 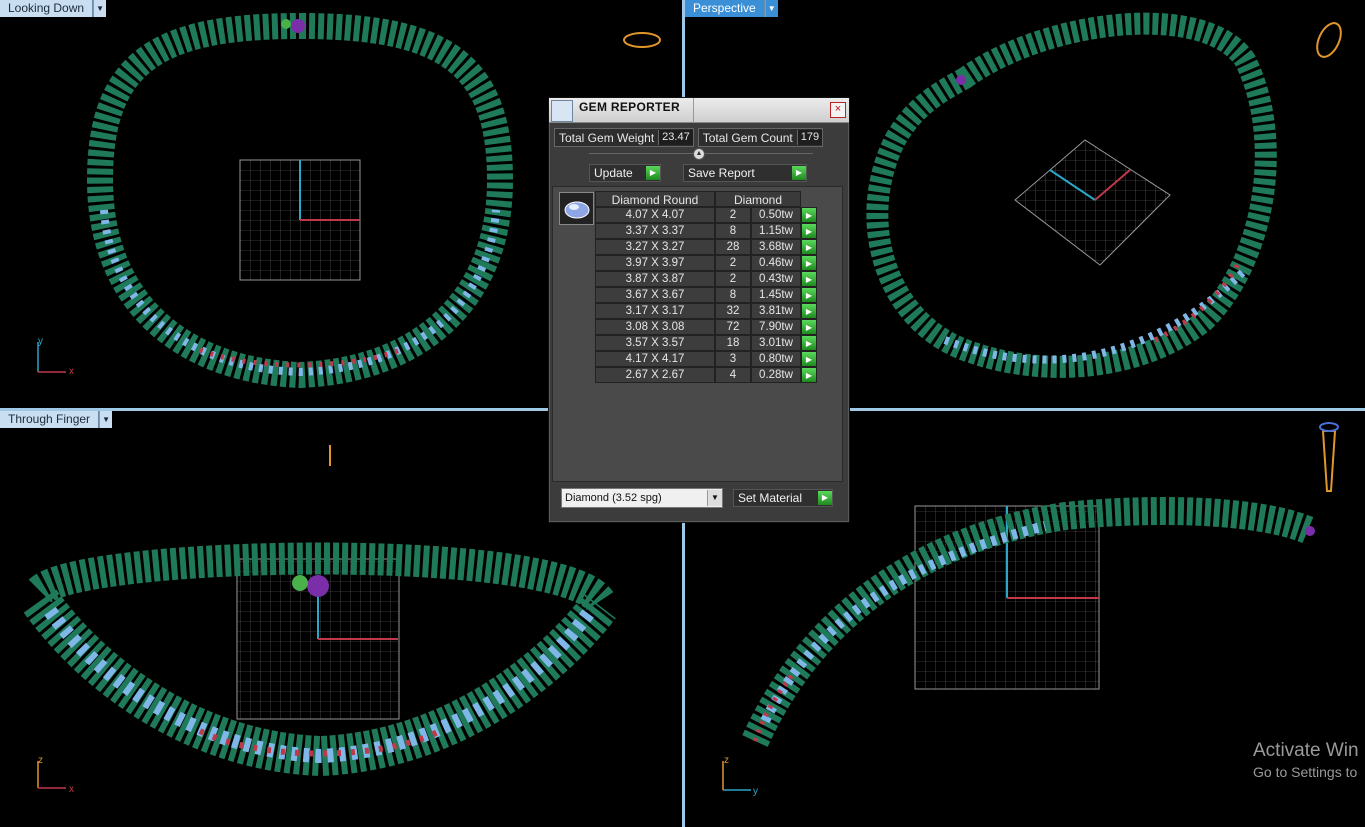 I want to click on table-row: 3.67 X 3.67 8 1.45tw ▶, so click(x=706, y=295).